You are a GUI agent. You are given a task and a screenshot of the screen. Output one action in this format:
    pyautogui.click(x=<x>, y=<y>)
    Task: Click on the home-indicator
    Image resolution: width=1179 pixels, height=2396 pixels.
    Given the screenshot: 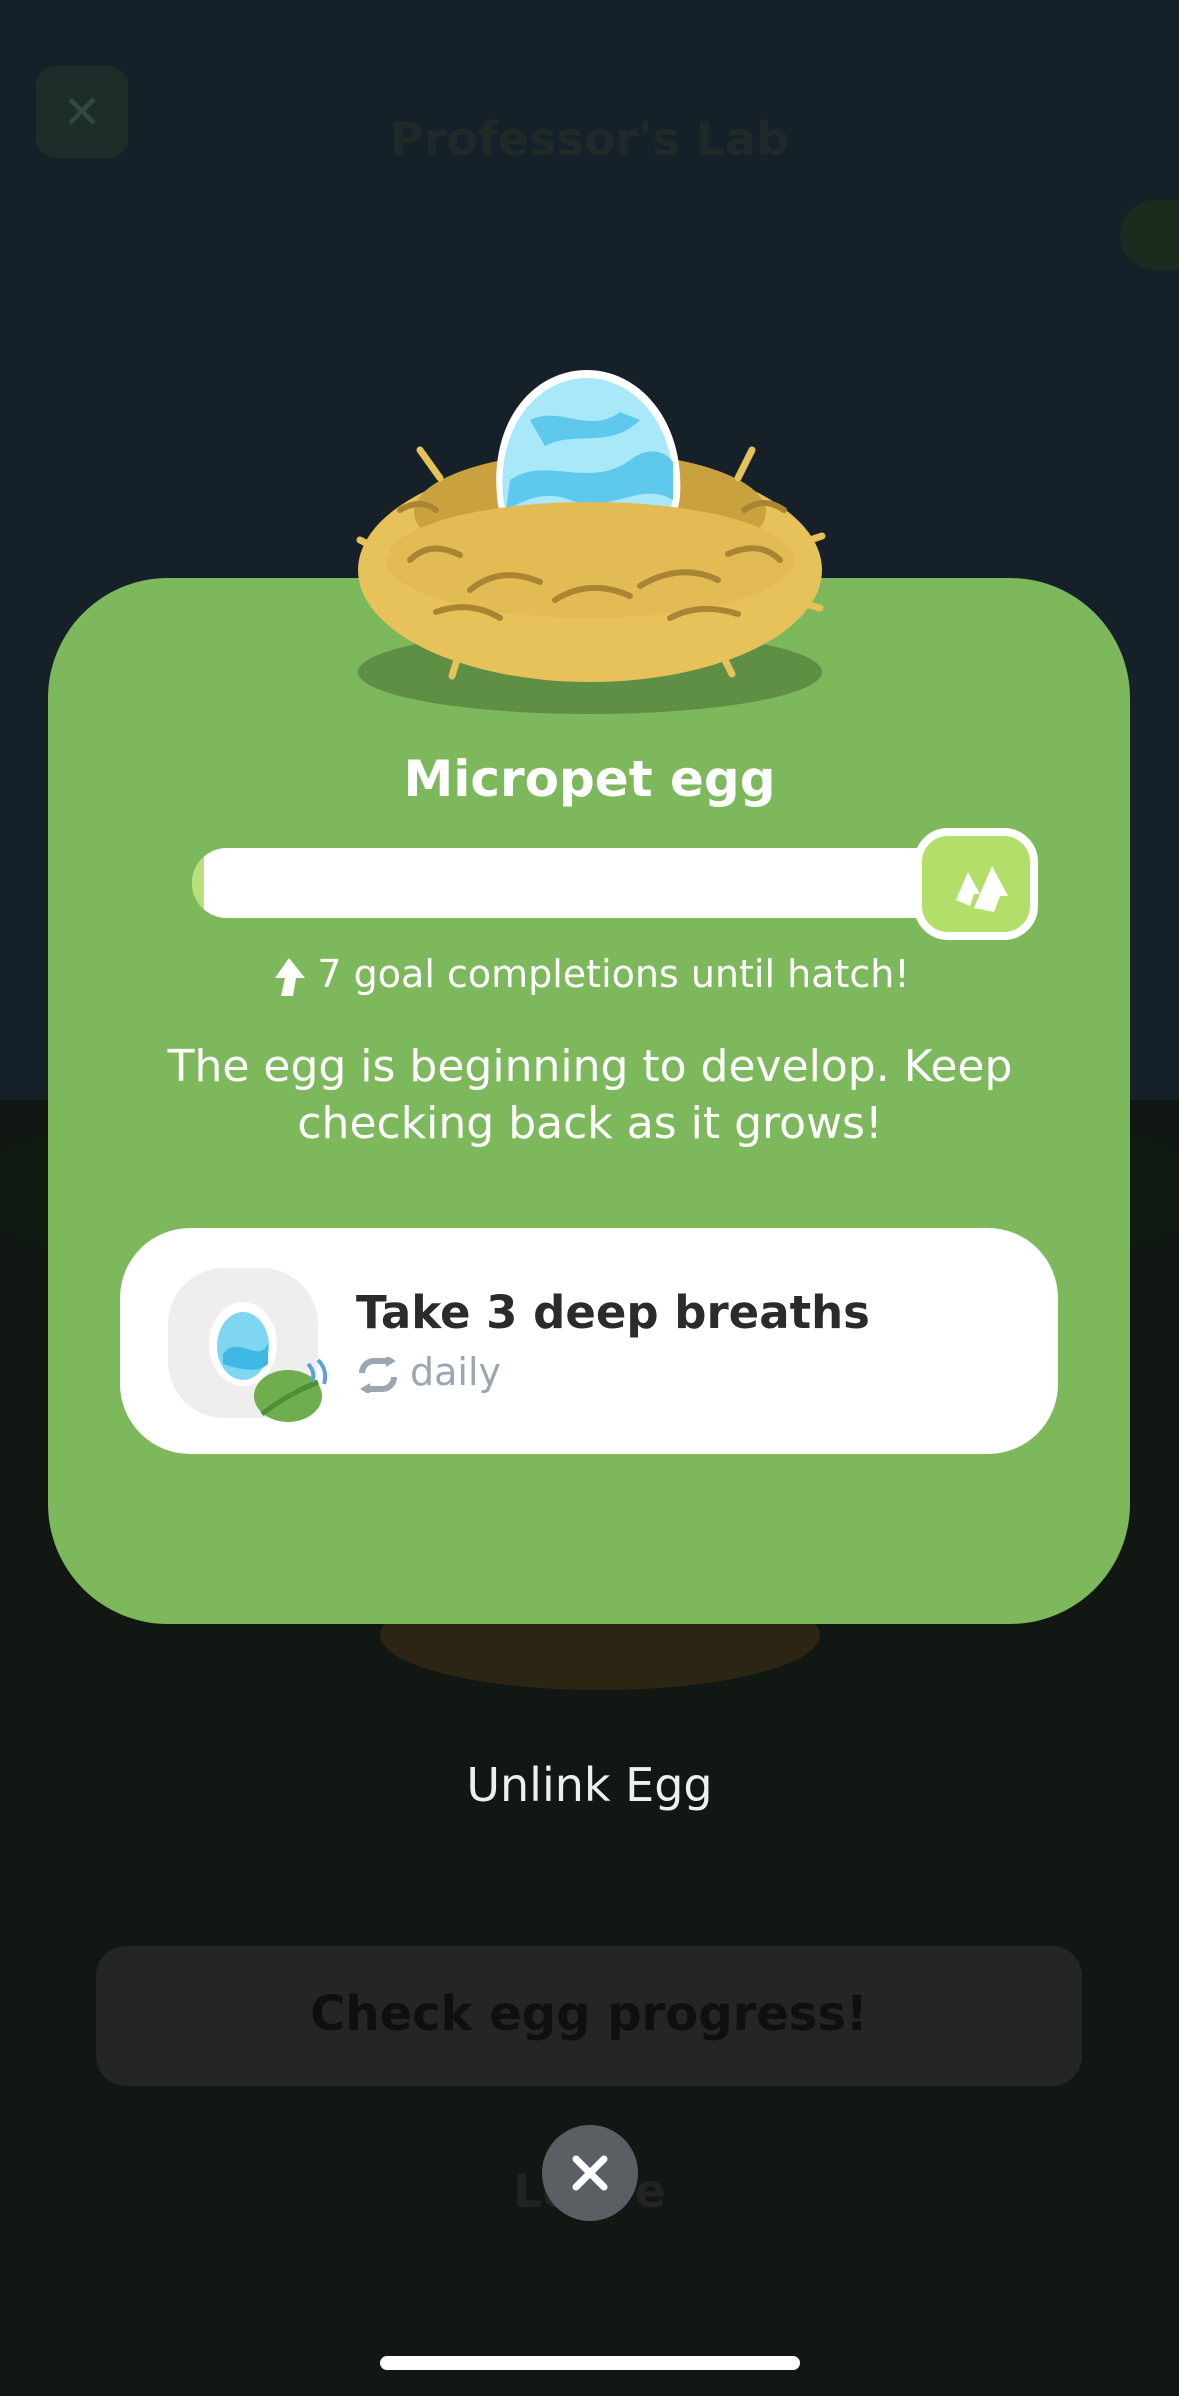 What is the action you would take?
    pyautogui.click(x=590, y=2363)
    